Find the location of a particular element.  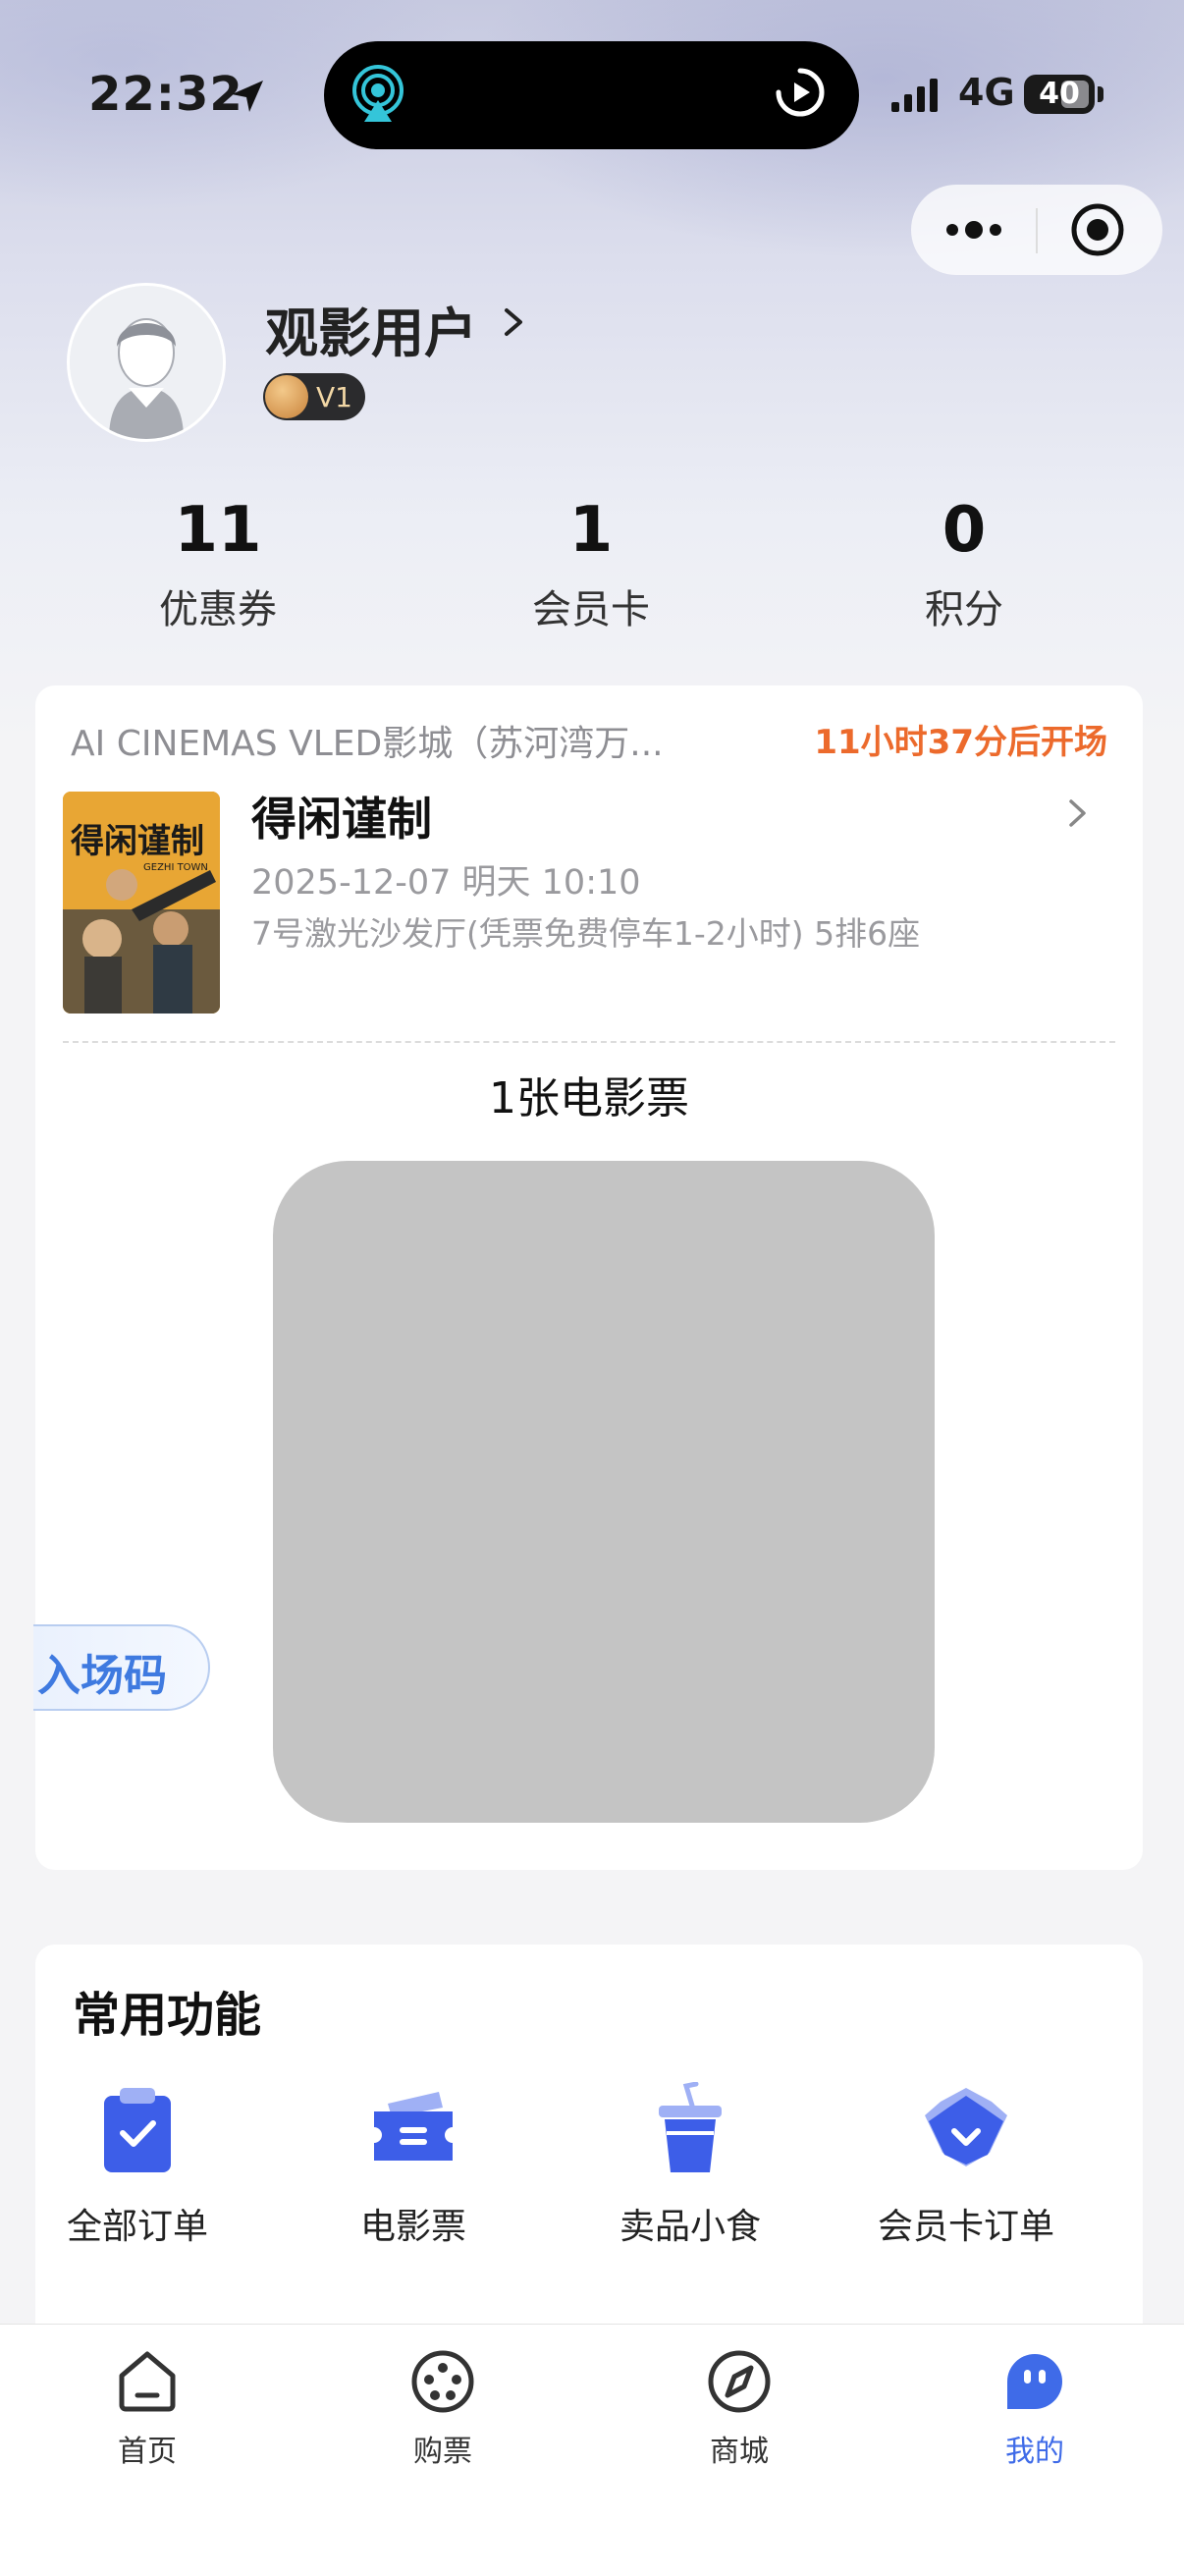

stat-label: 积分 is located at coordinates (964, 610).